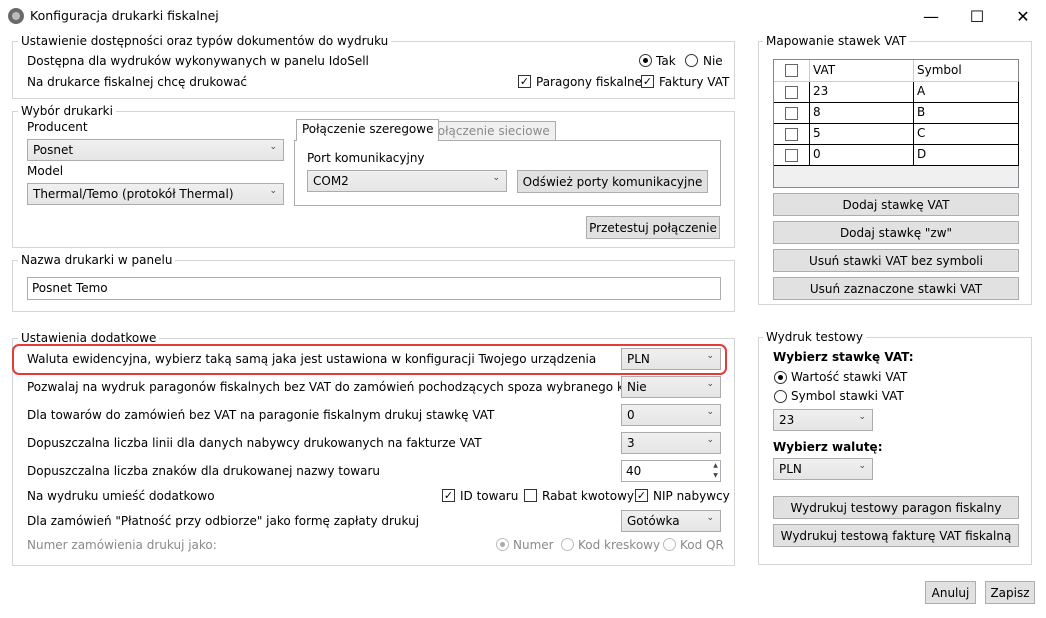  I want to click on order-number-barcode-label: Kod kreskowy, so click(619, 545).